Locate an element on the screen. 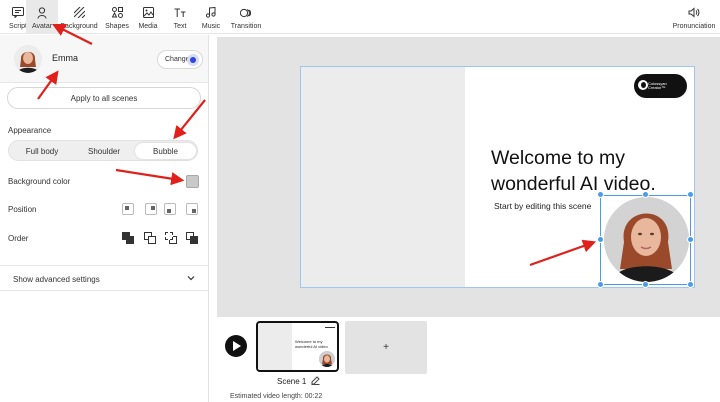  position-label: Position is located at coordinates (22, 209).